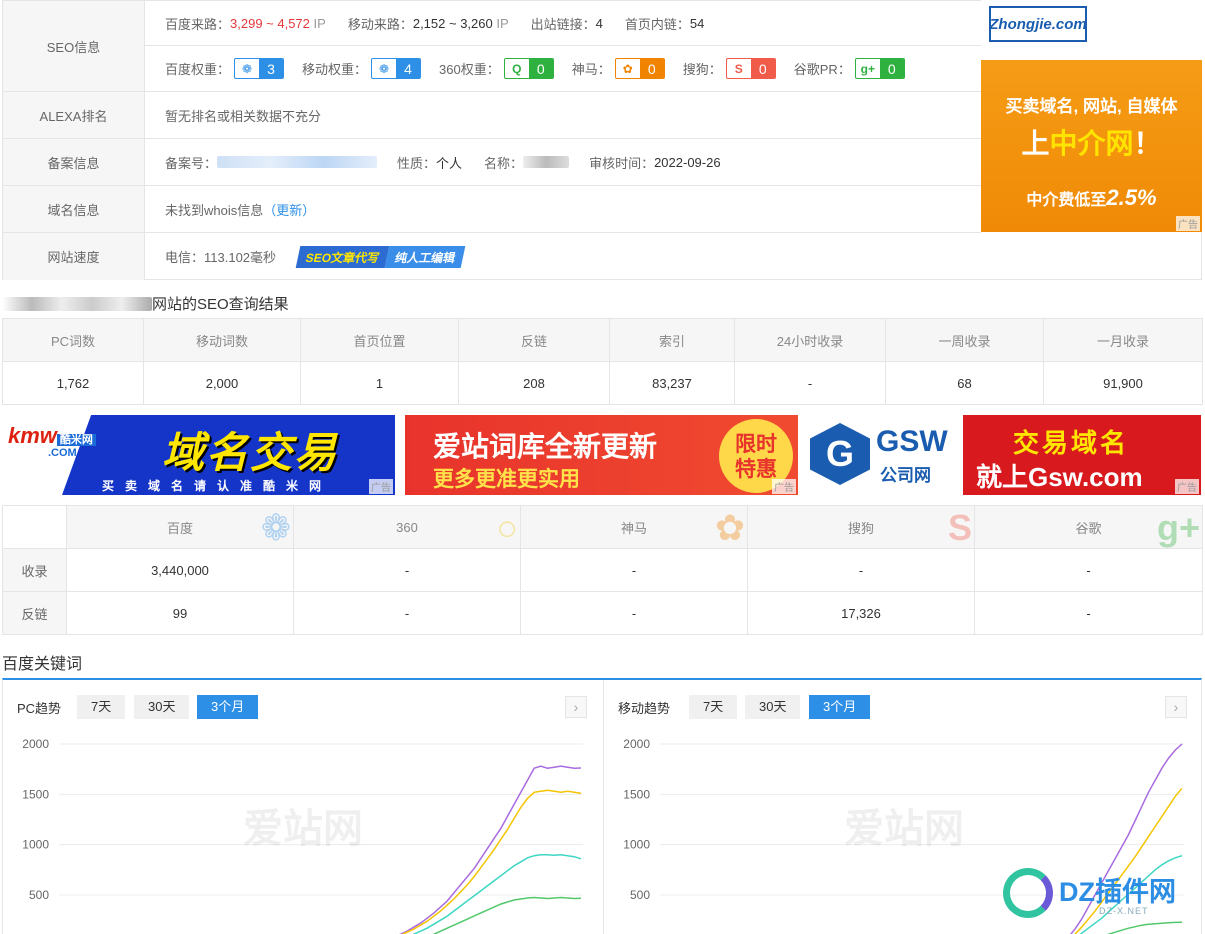 This screenshot has width=1205, height=934. What do you see at coordinates (34, 570) in the screenshot?
I see `engine-row-label: 收录` at bounding box center [34, 570].